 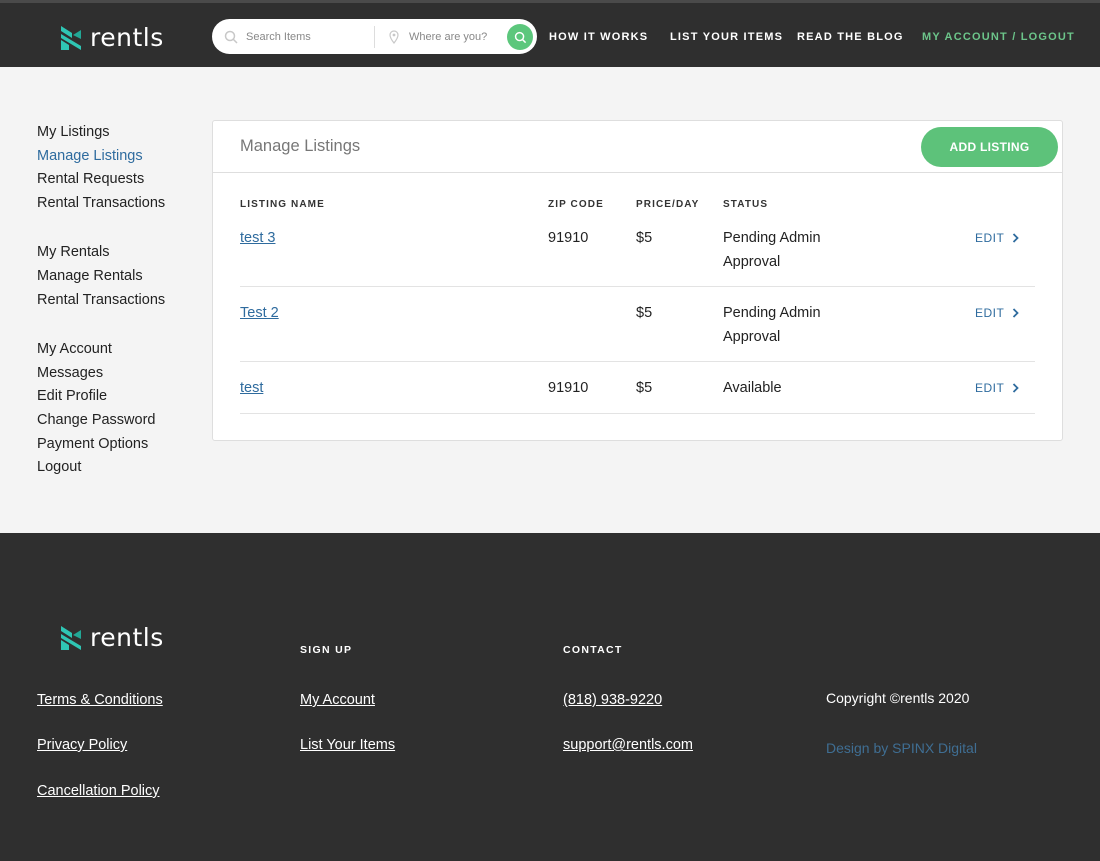 I want to click on footer-heading-contact: Contact, so click(x=593, y=650).